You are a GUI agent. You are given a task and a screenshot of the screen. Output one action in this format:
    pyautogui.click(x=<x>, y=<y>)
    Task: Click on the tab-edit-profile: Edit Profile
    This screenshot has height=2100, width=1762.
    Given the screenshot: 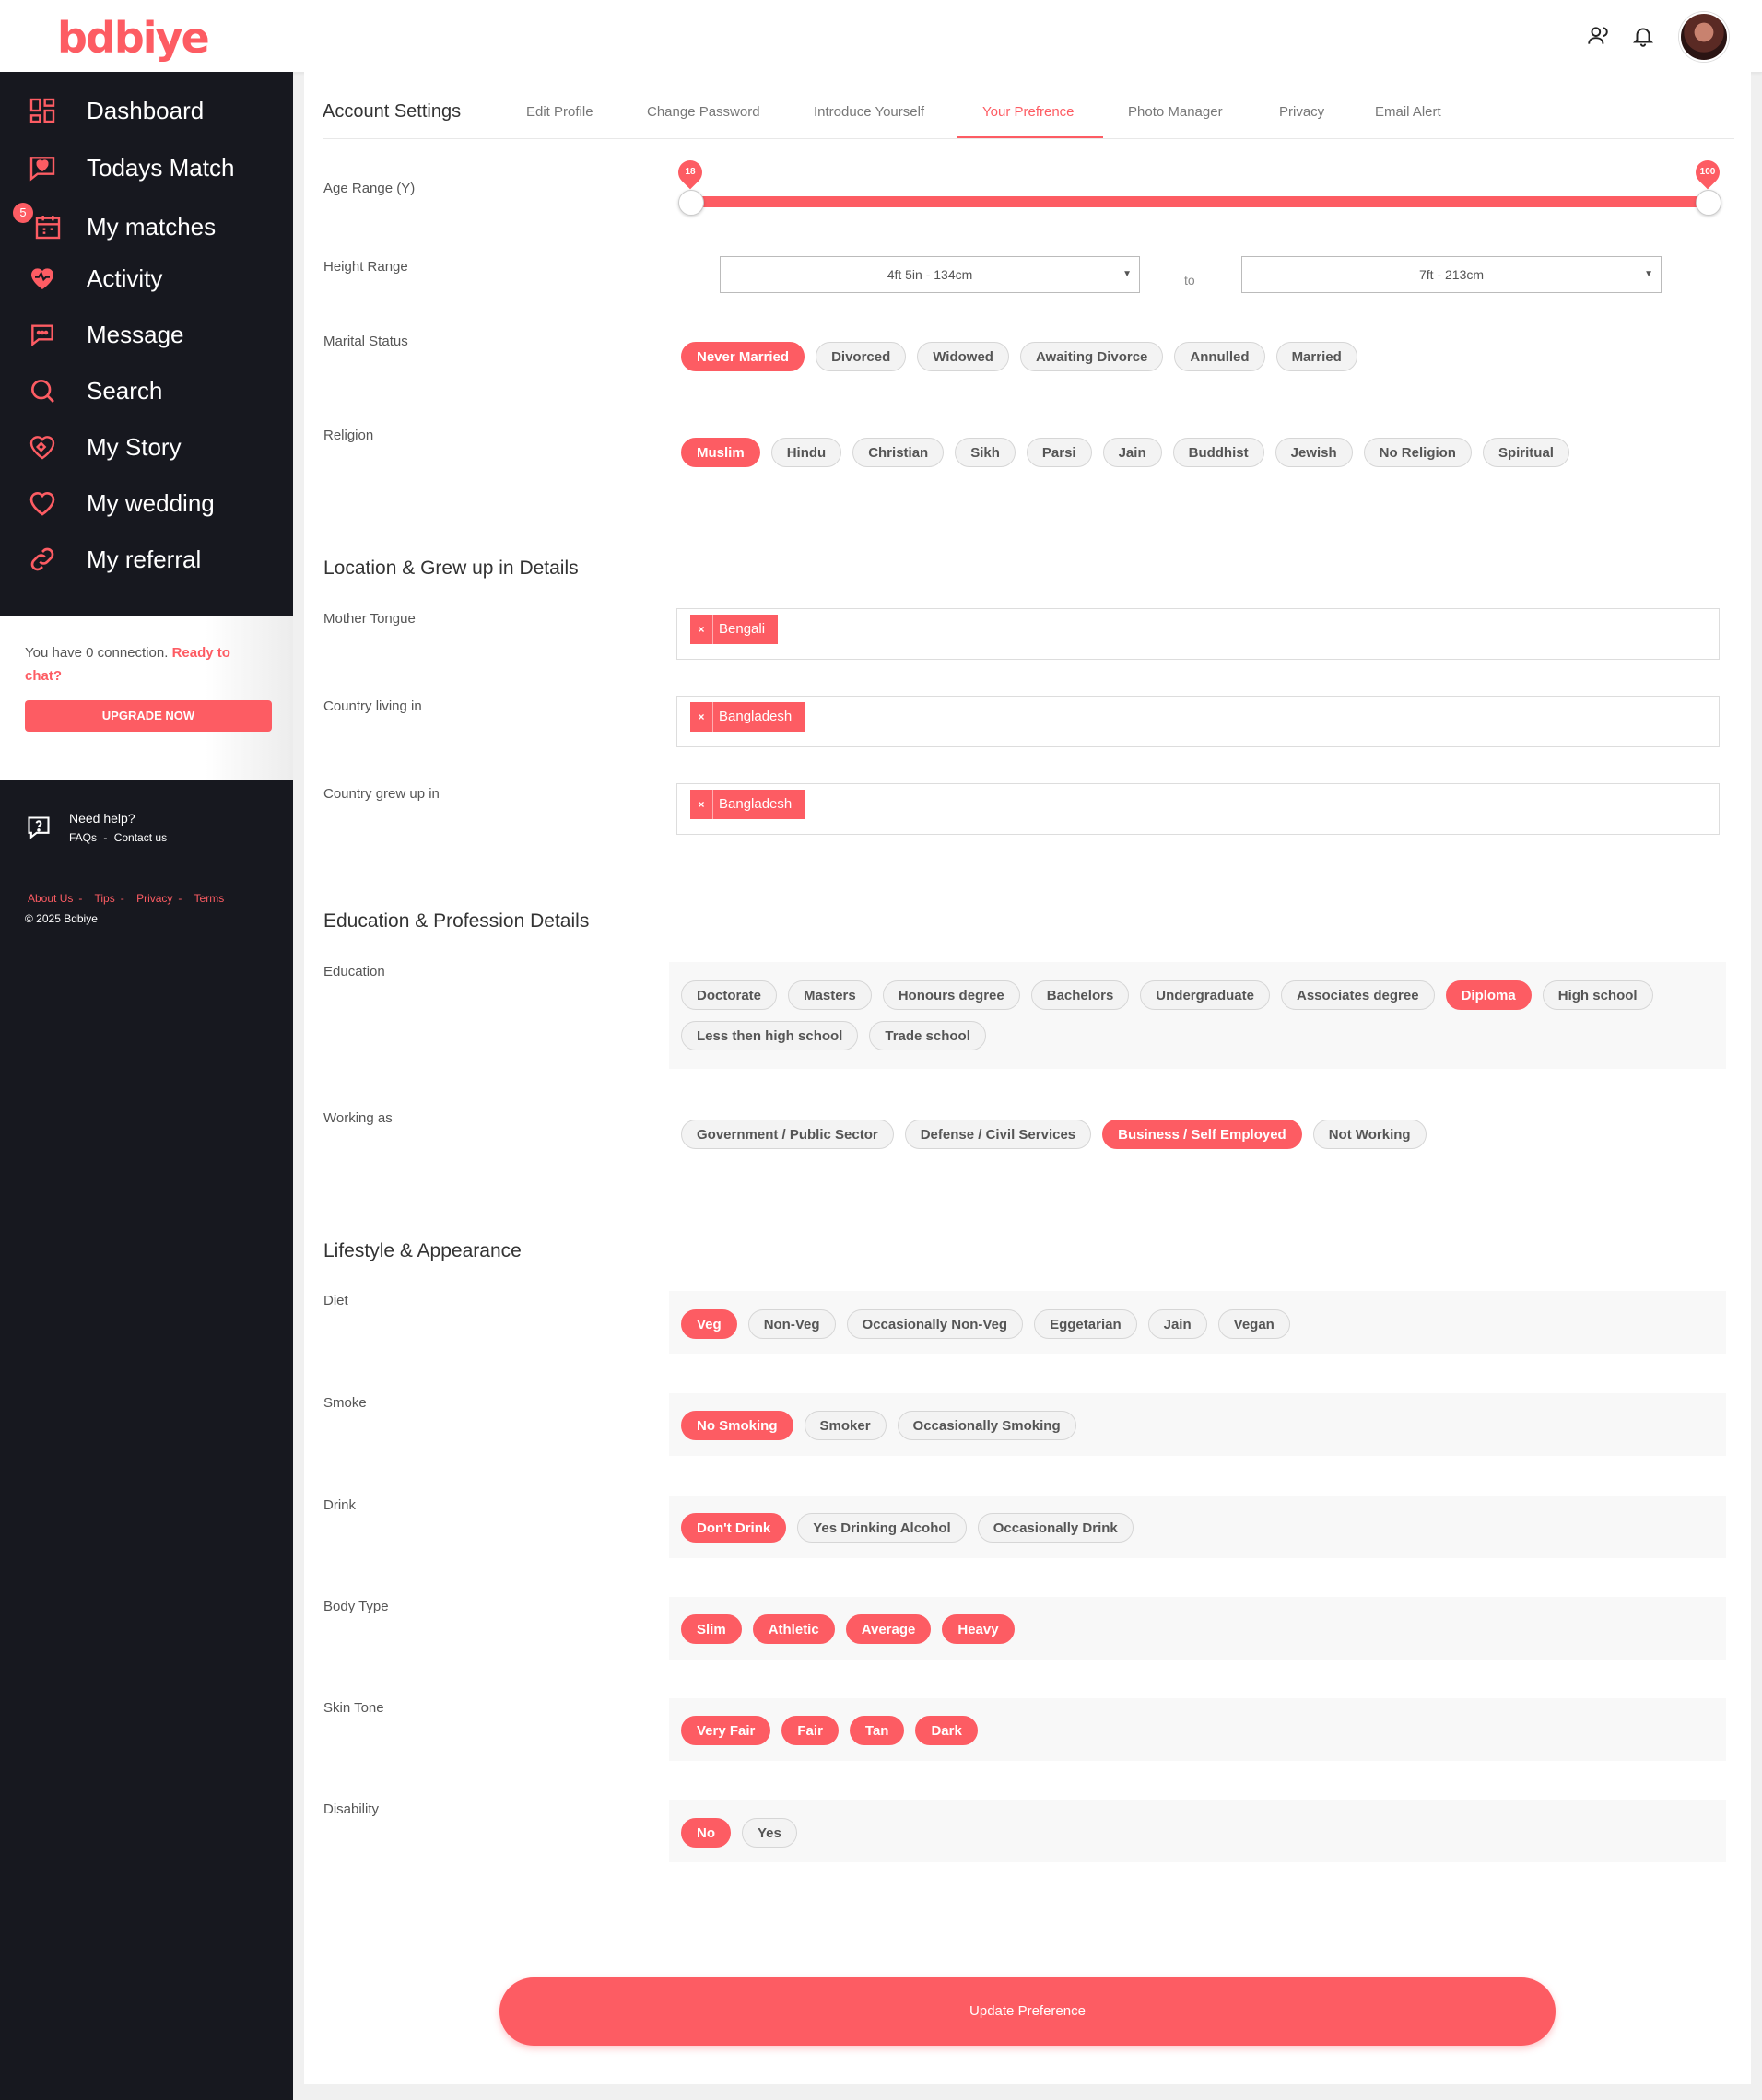 What is the action you would take?
    pyautogui.click(x=559, y=112)
    